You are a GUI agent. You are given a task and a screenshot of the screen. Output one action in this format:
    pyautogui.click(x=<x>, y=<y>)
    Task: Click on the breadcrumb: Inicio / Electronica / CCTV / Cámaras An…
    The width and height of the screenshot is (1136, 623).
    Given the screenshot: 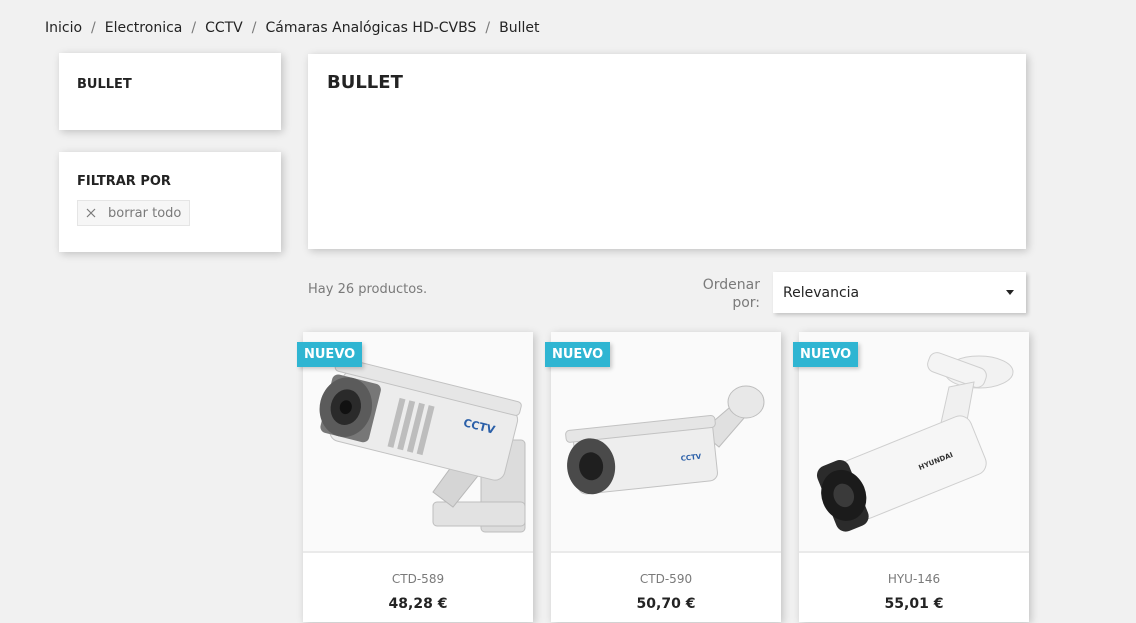 What is the action you would take?
    pyautogui.click(x=292, y=28)
    